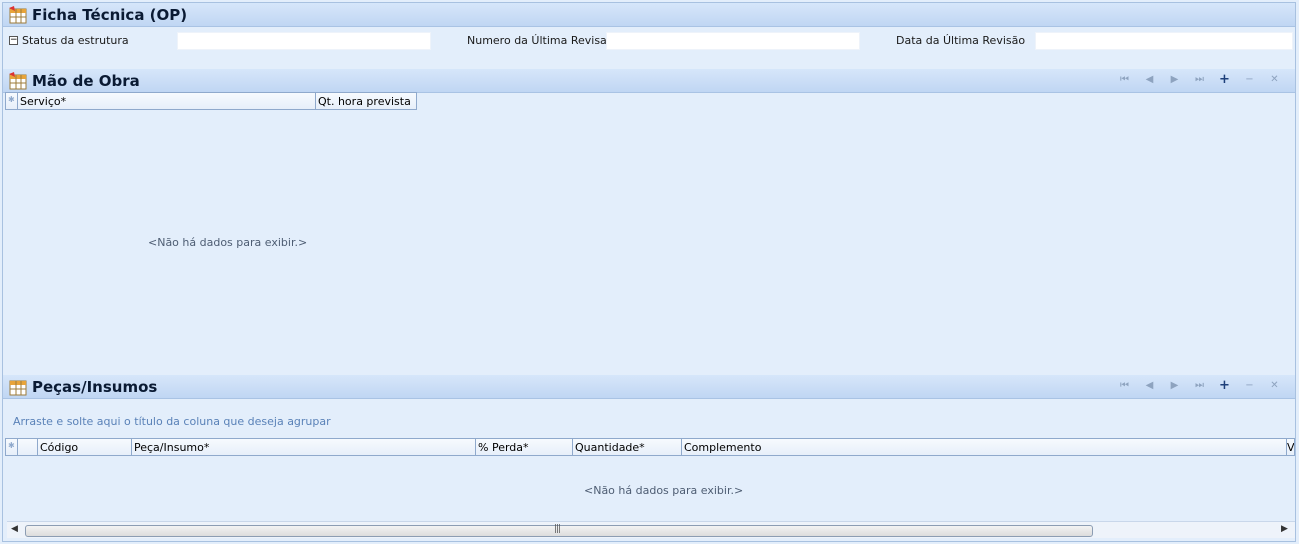  What do you see at coordinates (110, 14) in the screenshot?
I see `ficha-title: Ficha Técnica (OP)` at bounding box center [110, 14].